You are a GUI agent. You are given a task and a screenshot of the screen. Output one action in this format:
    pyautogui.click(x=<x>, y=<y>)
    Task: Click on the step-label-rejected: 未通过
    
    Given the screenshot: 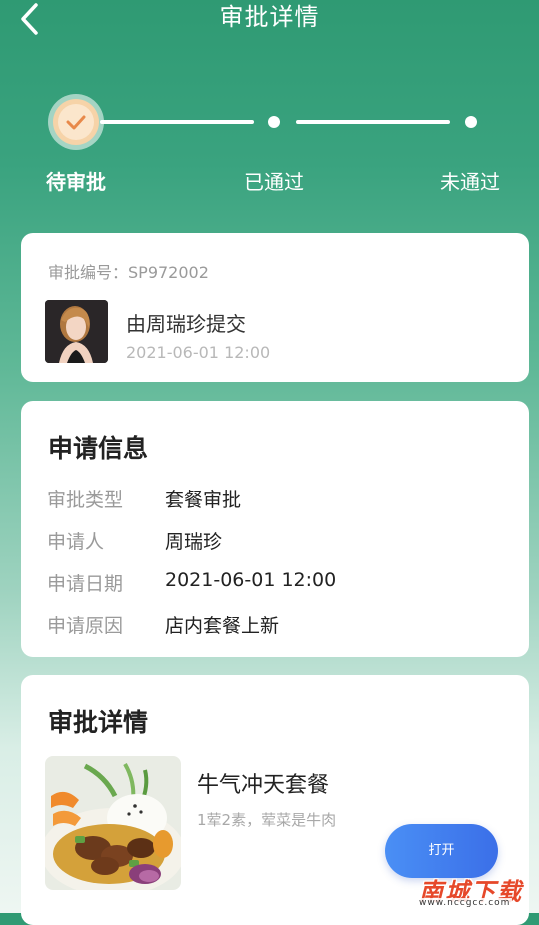 What is the action you would take?
    pyautogui.click(x=470, y=182)
    